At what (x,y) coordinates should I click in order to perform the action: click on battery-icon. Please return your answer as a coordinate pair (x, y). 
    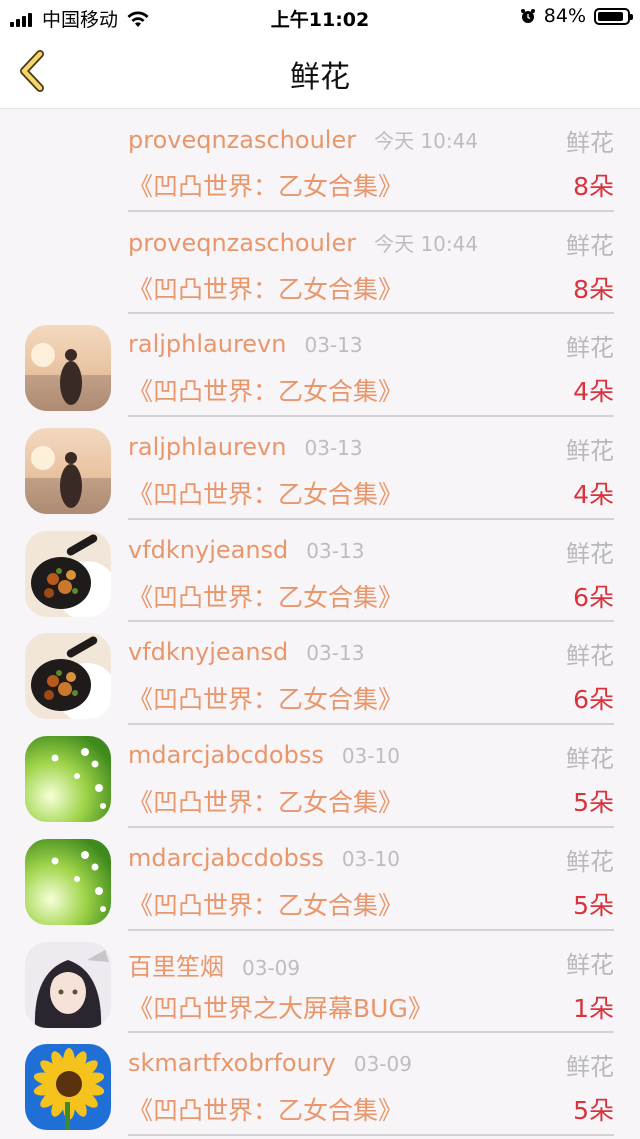
    Looking at the image, I should click on (613, 16).